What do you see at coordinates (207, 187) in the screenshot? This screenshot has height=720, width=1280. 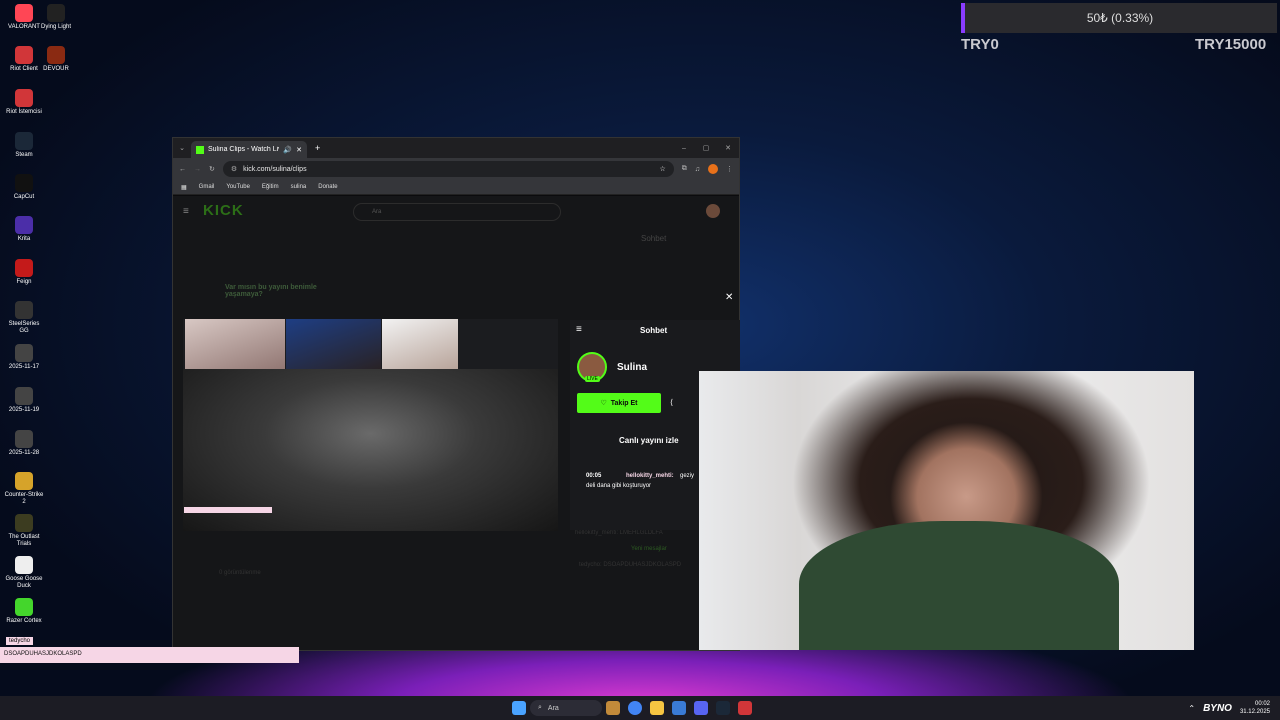 I see `bookmark-gmail: Gmail` at bounding box center [207, 187].